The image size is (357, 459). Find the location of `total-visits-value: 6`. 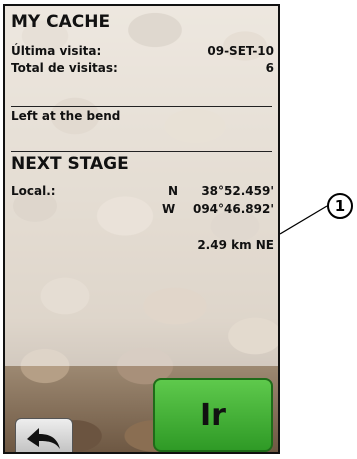

total-visits-value: 6 is located at coordinates (269, 68).